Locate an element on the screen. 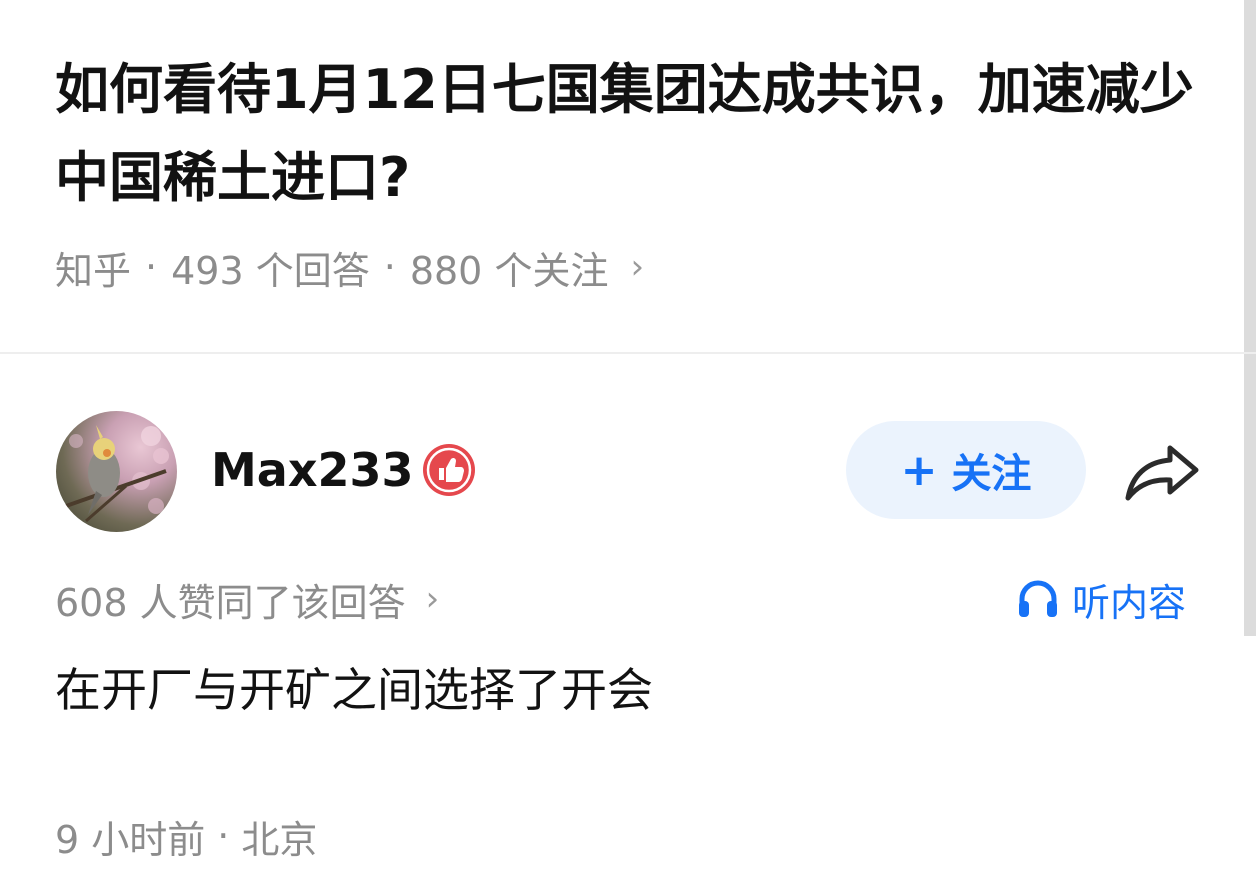 This screenshot has width=1256, height=879. vote-count-text: 608 人赞同了该回答 is located at coordinates (230, 602).